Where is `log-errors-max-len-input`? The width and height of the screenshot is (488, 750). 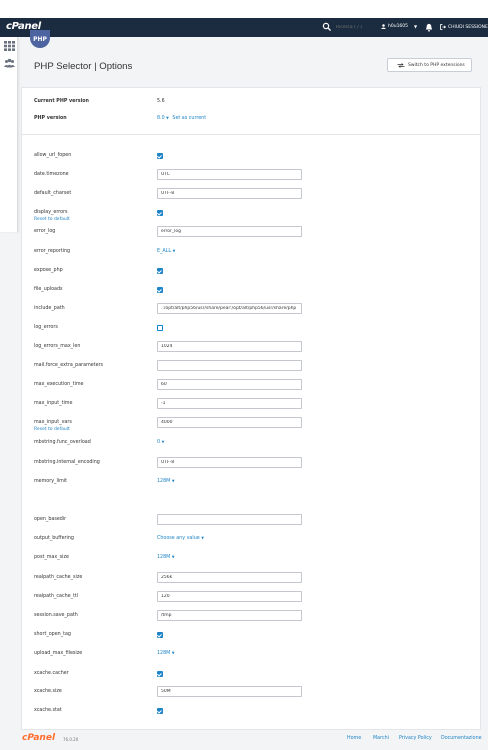
log-errors-max-len-input is located at coordinates (229, 346).